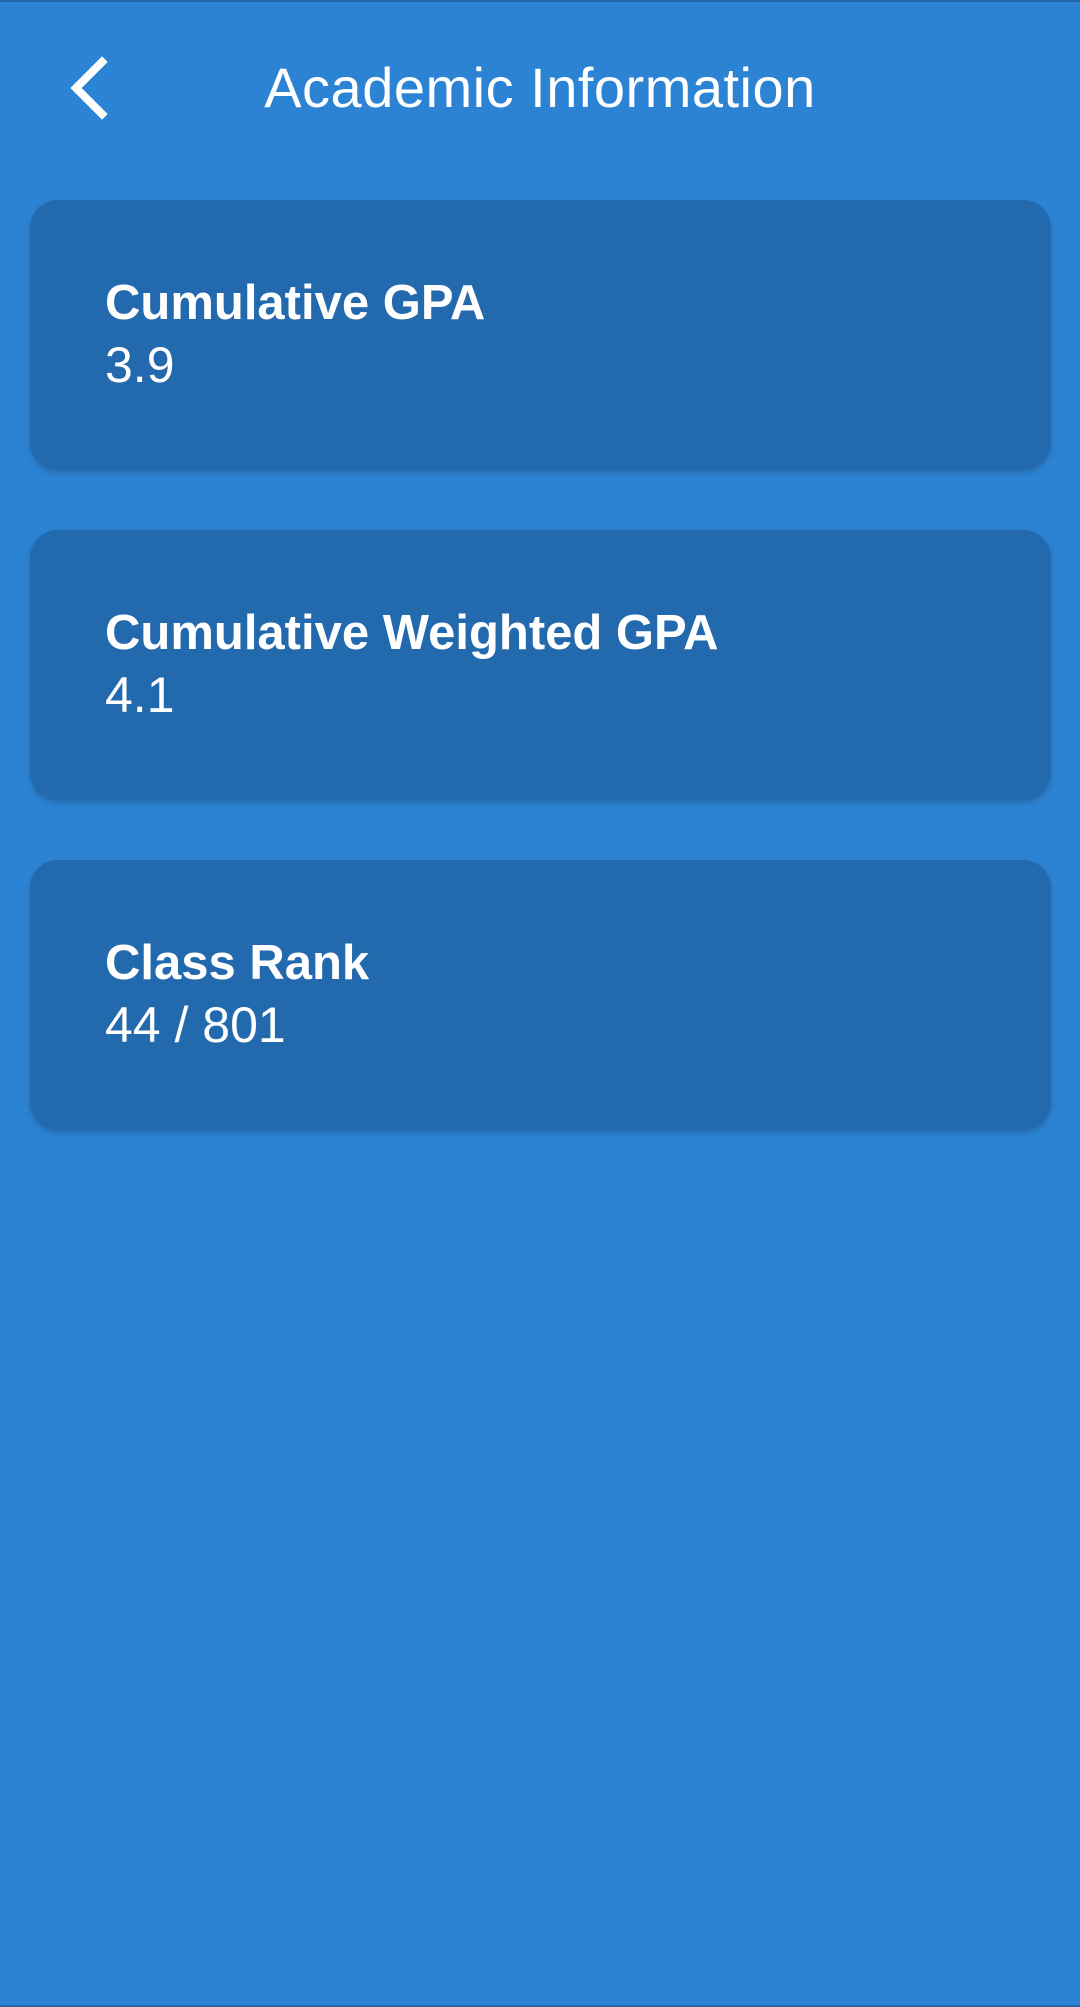 The width and height of the screenshot is (1080, 2007). I want to click on page-title: Academic Information, so click(540, 87).